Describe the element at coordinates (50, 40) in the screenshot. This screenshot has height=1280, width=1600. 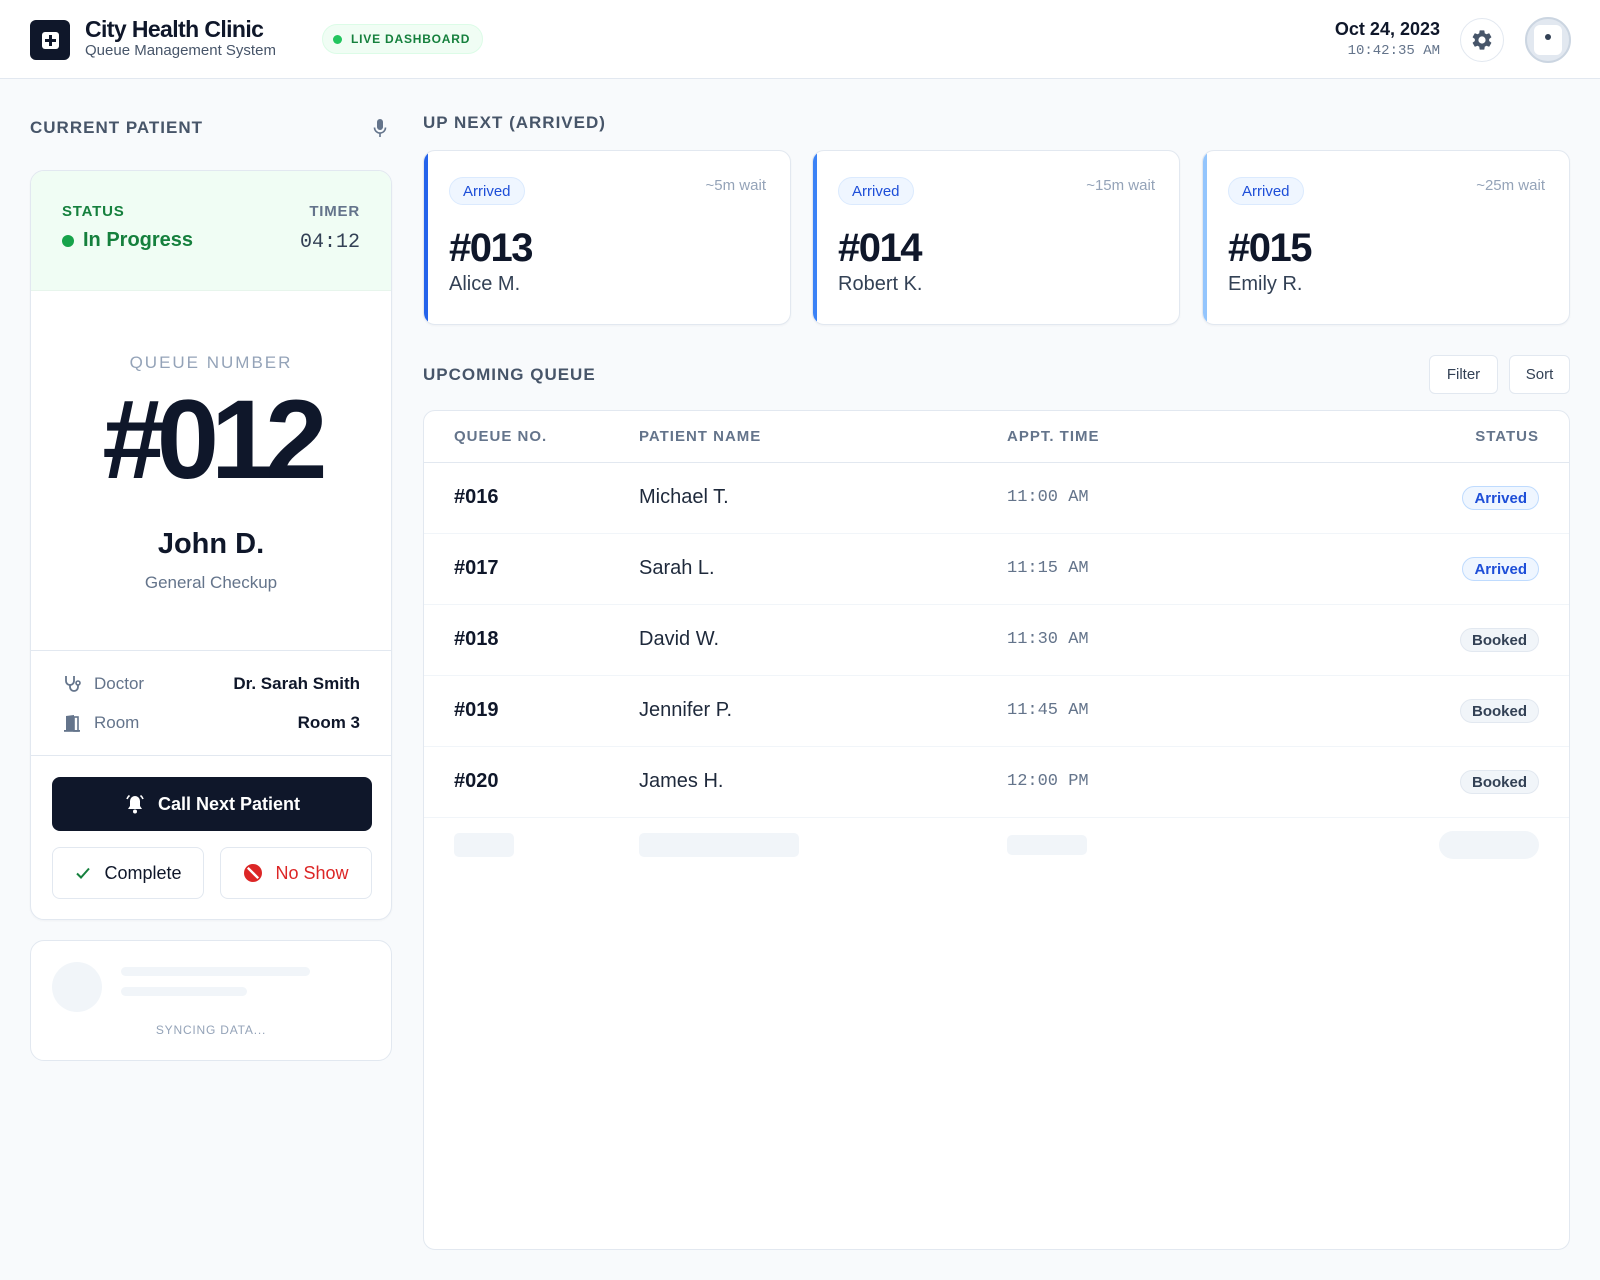
I see `medical-plus-icon` at that location.